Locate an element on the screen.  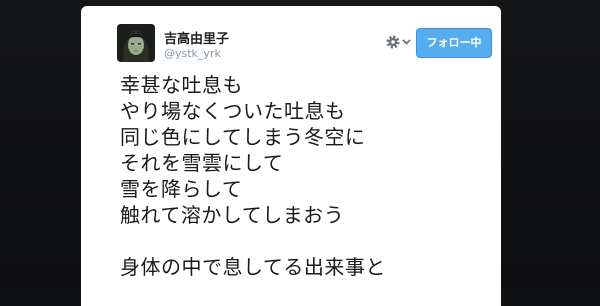
following-button: フォロー中 is located at coordinates (454, 43).